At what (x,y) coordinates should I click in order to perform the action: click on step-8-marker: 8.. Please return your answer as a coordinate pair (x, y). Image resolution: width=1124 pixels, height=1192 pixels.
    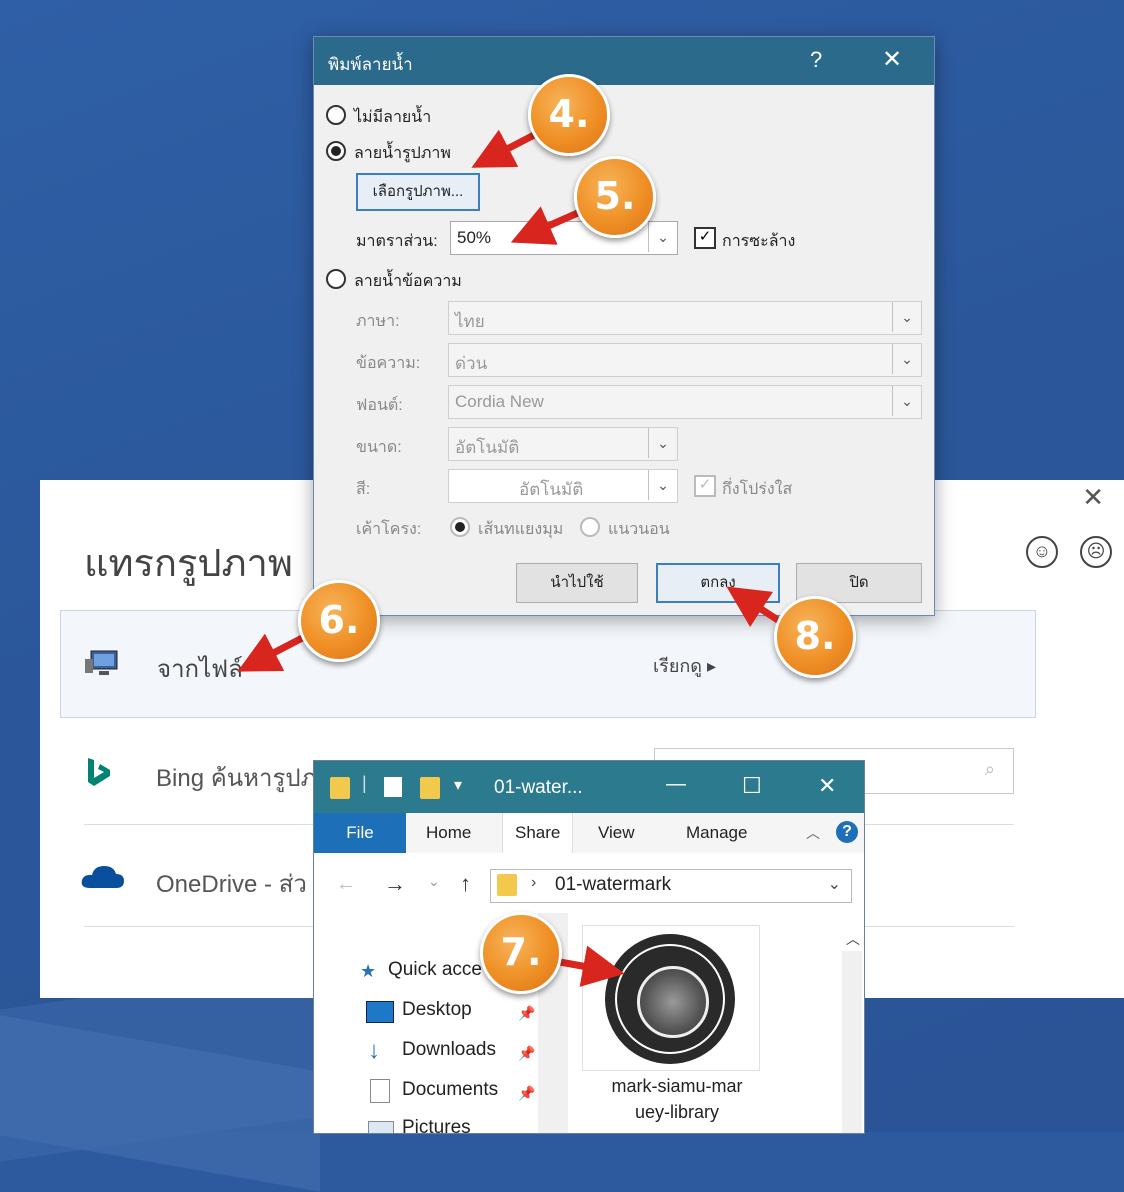
    Looking at the image, I should click on (815, 637).